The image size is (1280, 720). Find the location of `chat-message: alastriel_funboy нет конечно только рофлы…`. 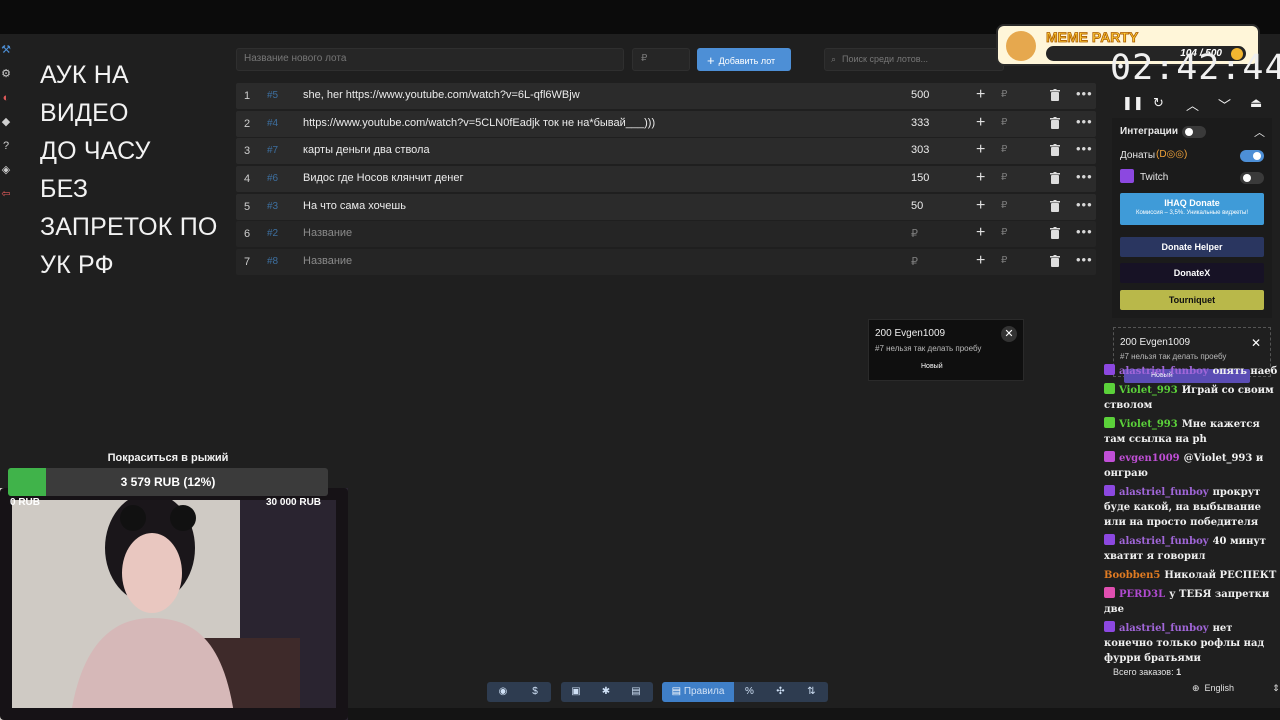

chat-message: alastriel_funboy нет конечно только рофлы… is located at coordinates (1192, 643).